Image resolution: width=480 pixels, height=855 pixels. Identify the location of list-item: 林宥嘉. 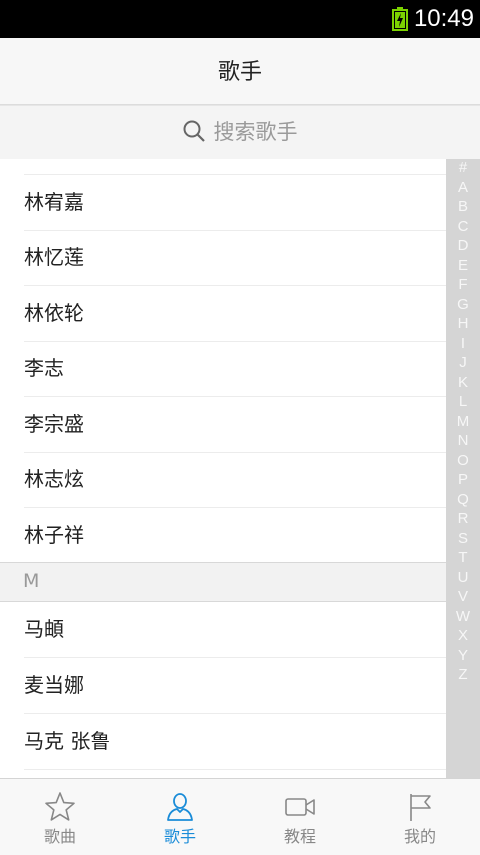
(235, 203).